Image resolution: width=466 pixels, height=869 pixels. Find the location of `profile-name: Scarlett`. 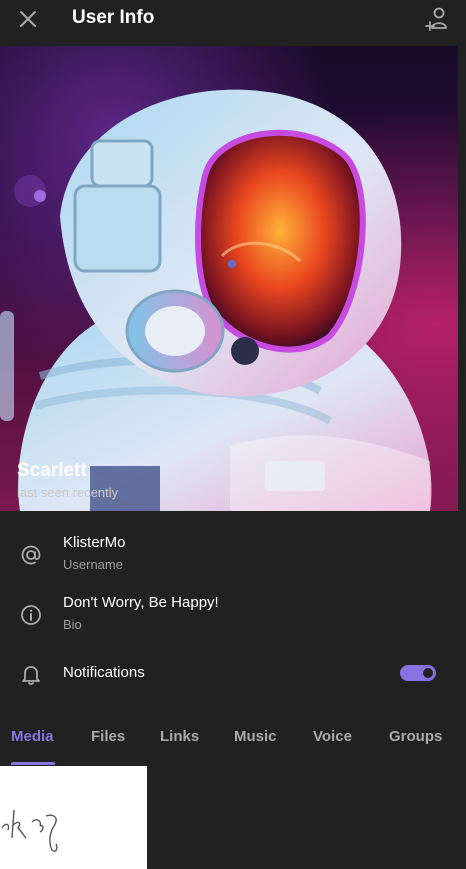

profile-name: Scarlett is located at coordinates (52, 470).